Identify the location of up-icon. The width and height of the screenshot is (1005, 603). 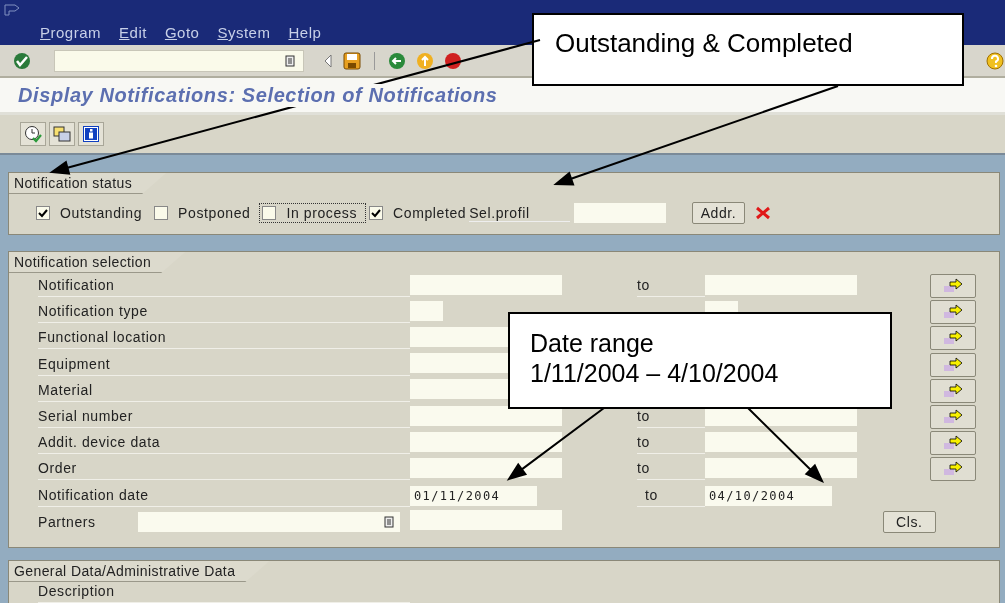
(425, 60).